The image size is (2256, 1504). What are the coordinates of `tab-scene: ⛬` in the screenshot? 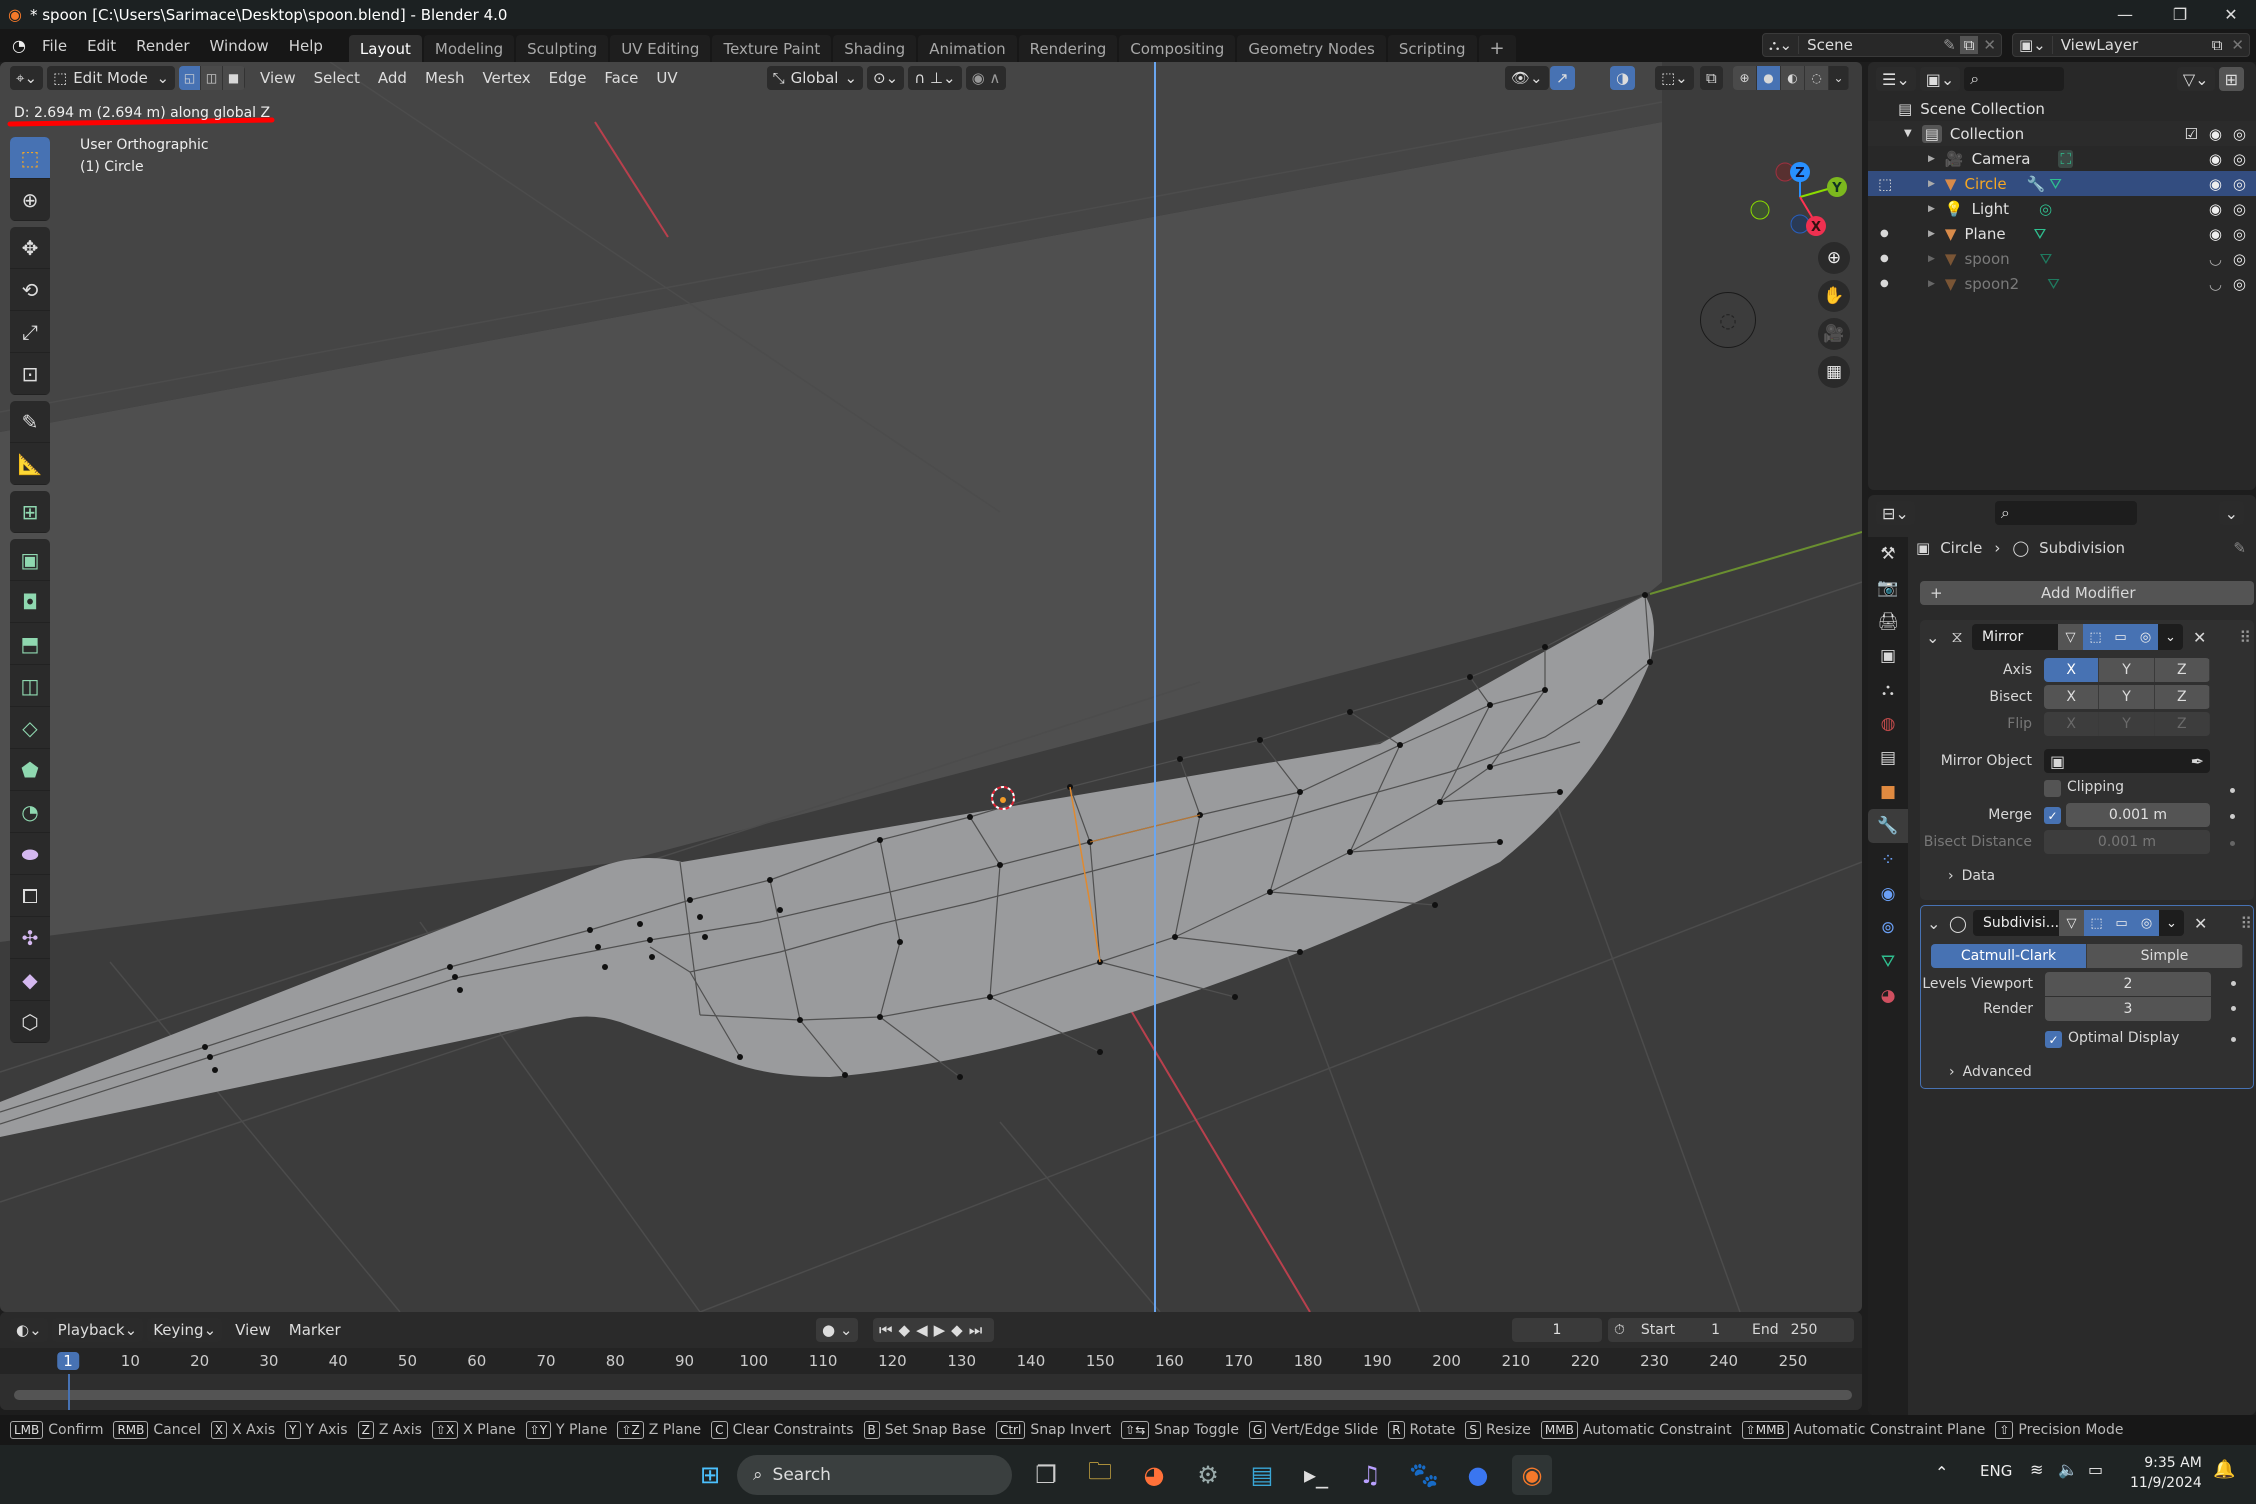 It's located at (1888, 690).